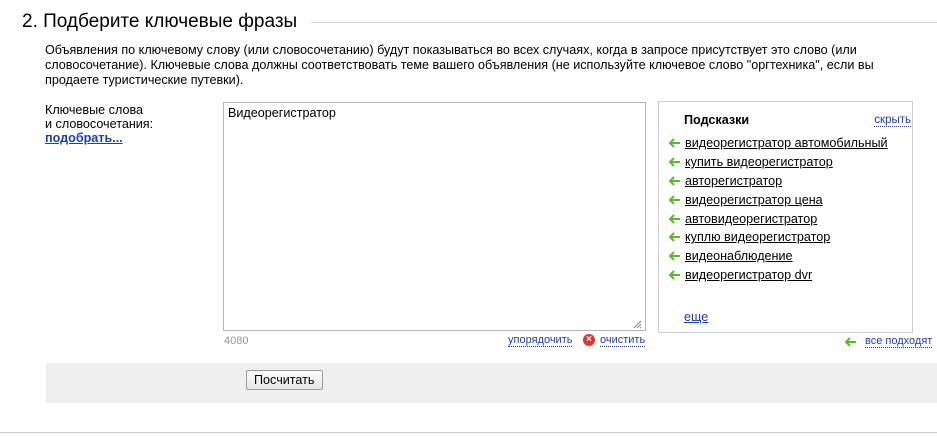  Describe the element at coordinates (739, 256) in the screenshot. I see `hint-text: видеонаблюдение` at that location.